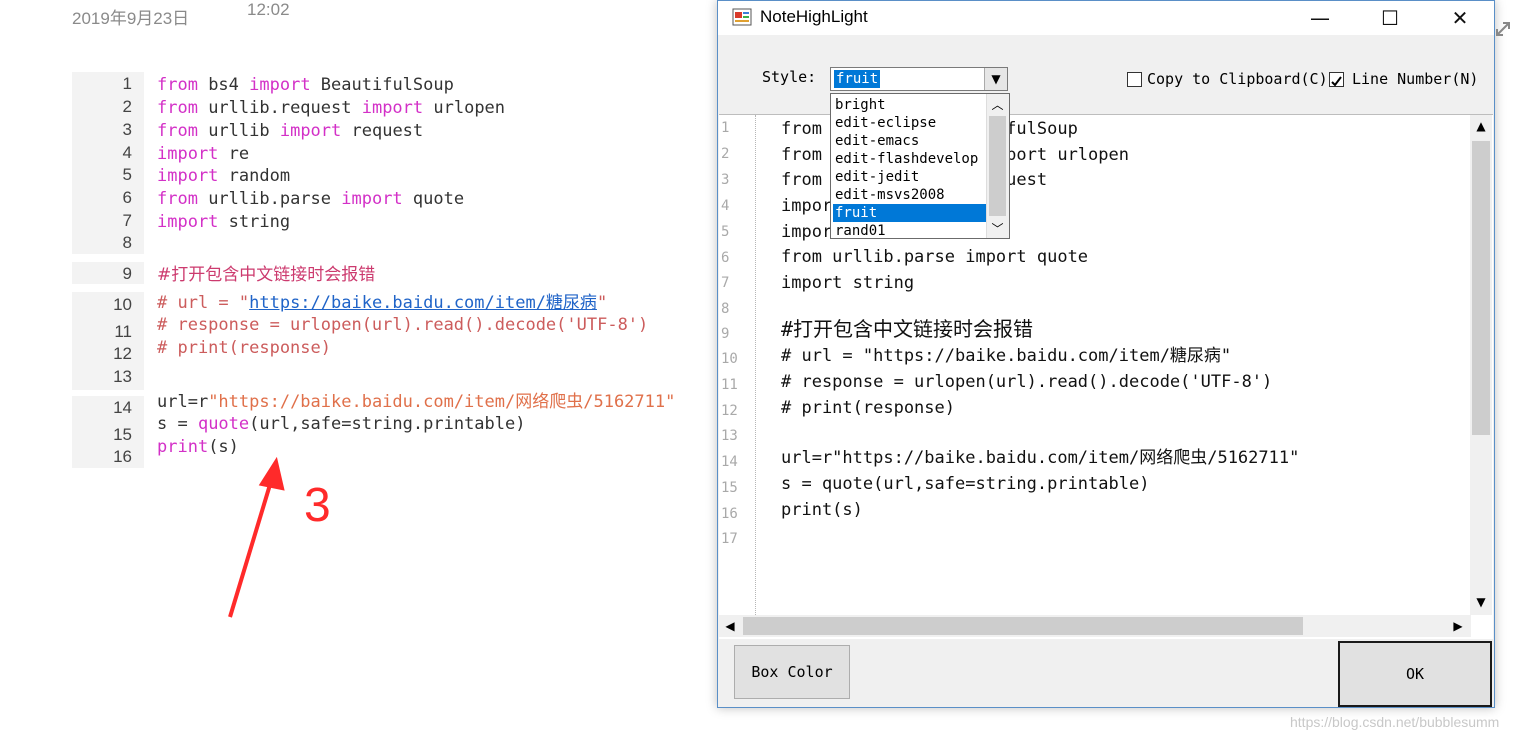  Describe the element at coordinates (868, 408) in the screenshot. I see `preview-code-line: # print(response)` at that location.